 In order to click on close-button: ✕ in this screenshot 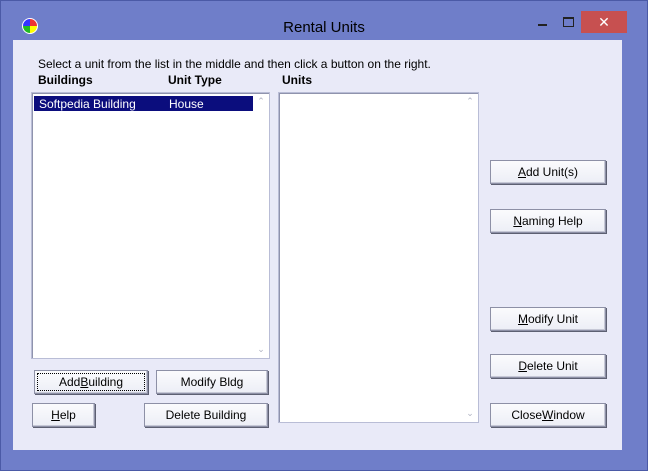, I will do `click(604, 22)`.